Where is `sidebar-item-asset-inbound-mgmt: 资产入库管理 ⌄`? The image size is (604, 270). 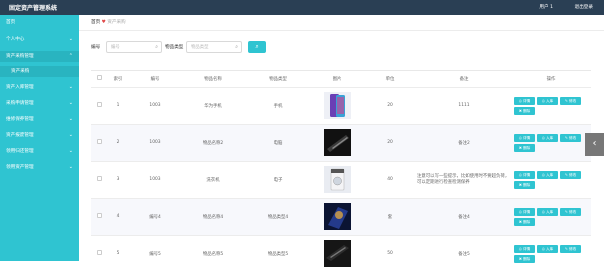
sidebar-item-asset-inbound-mgmt: 资产入库管理 ⌄ is located at coordinates (39, 87).